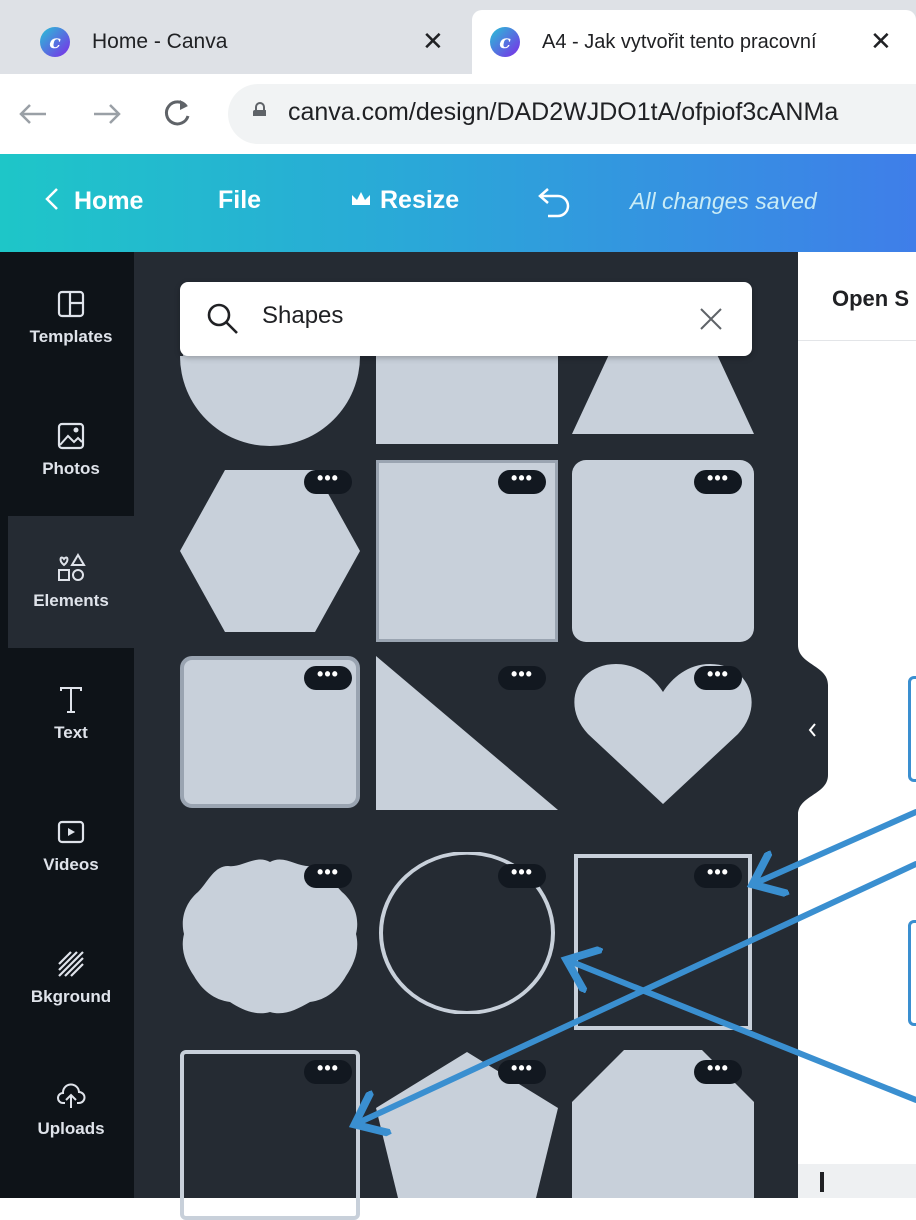 This screenshot has height=1220, width=916. Describe the element at coordinates (71, 336) in the screenshot. I see `sidebar-item-label: Templates` at that location.